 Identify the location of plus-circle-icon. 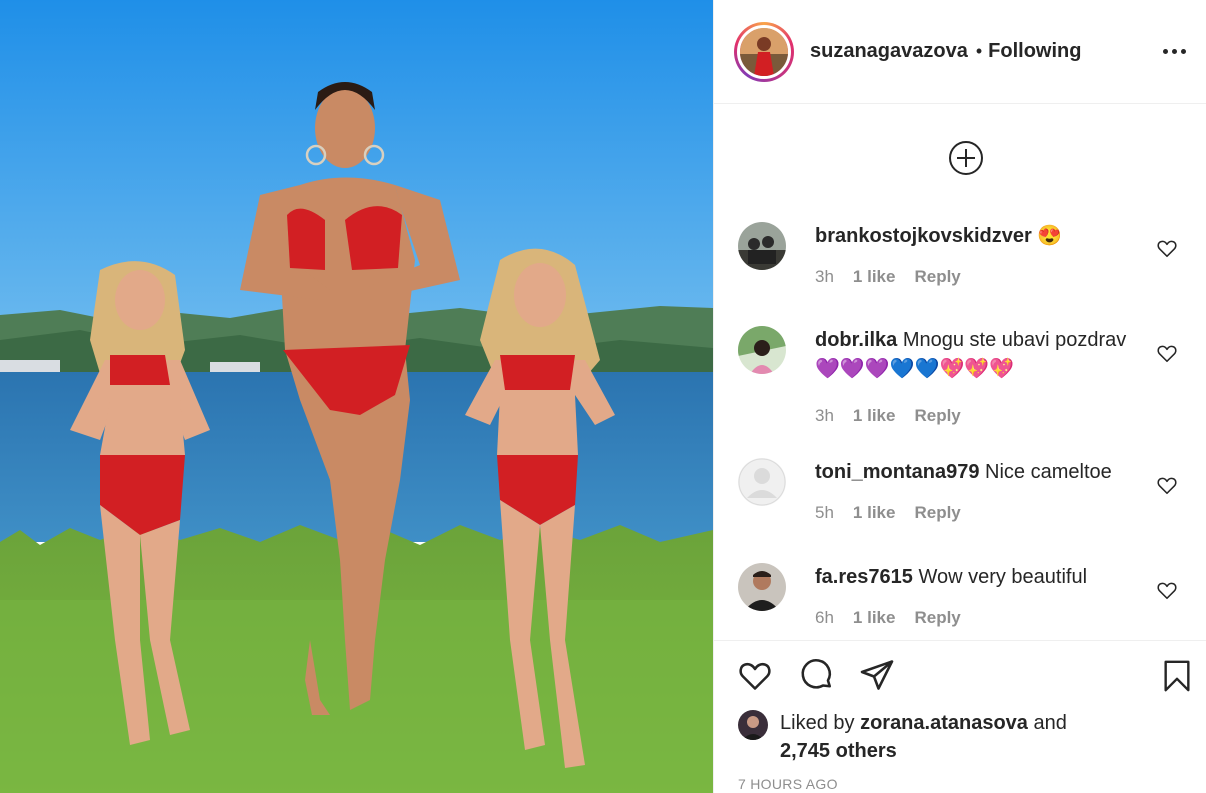
(966, 158).